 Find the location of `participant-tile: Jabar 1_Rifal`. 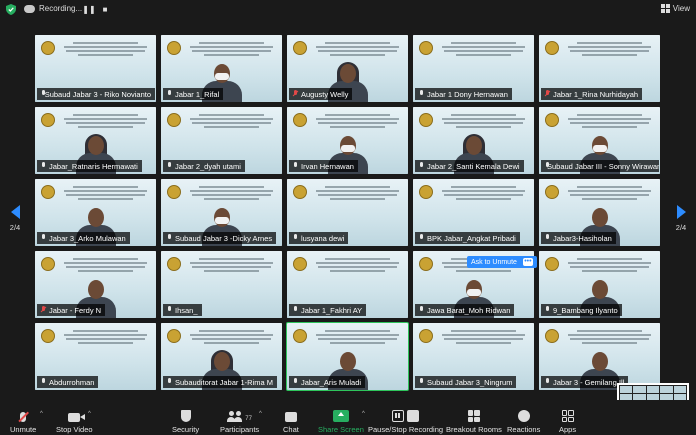

participant-tile: Jabar 1_Rifal is located at coordinates (221, 68).